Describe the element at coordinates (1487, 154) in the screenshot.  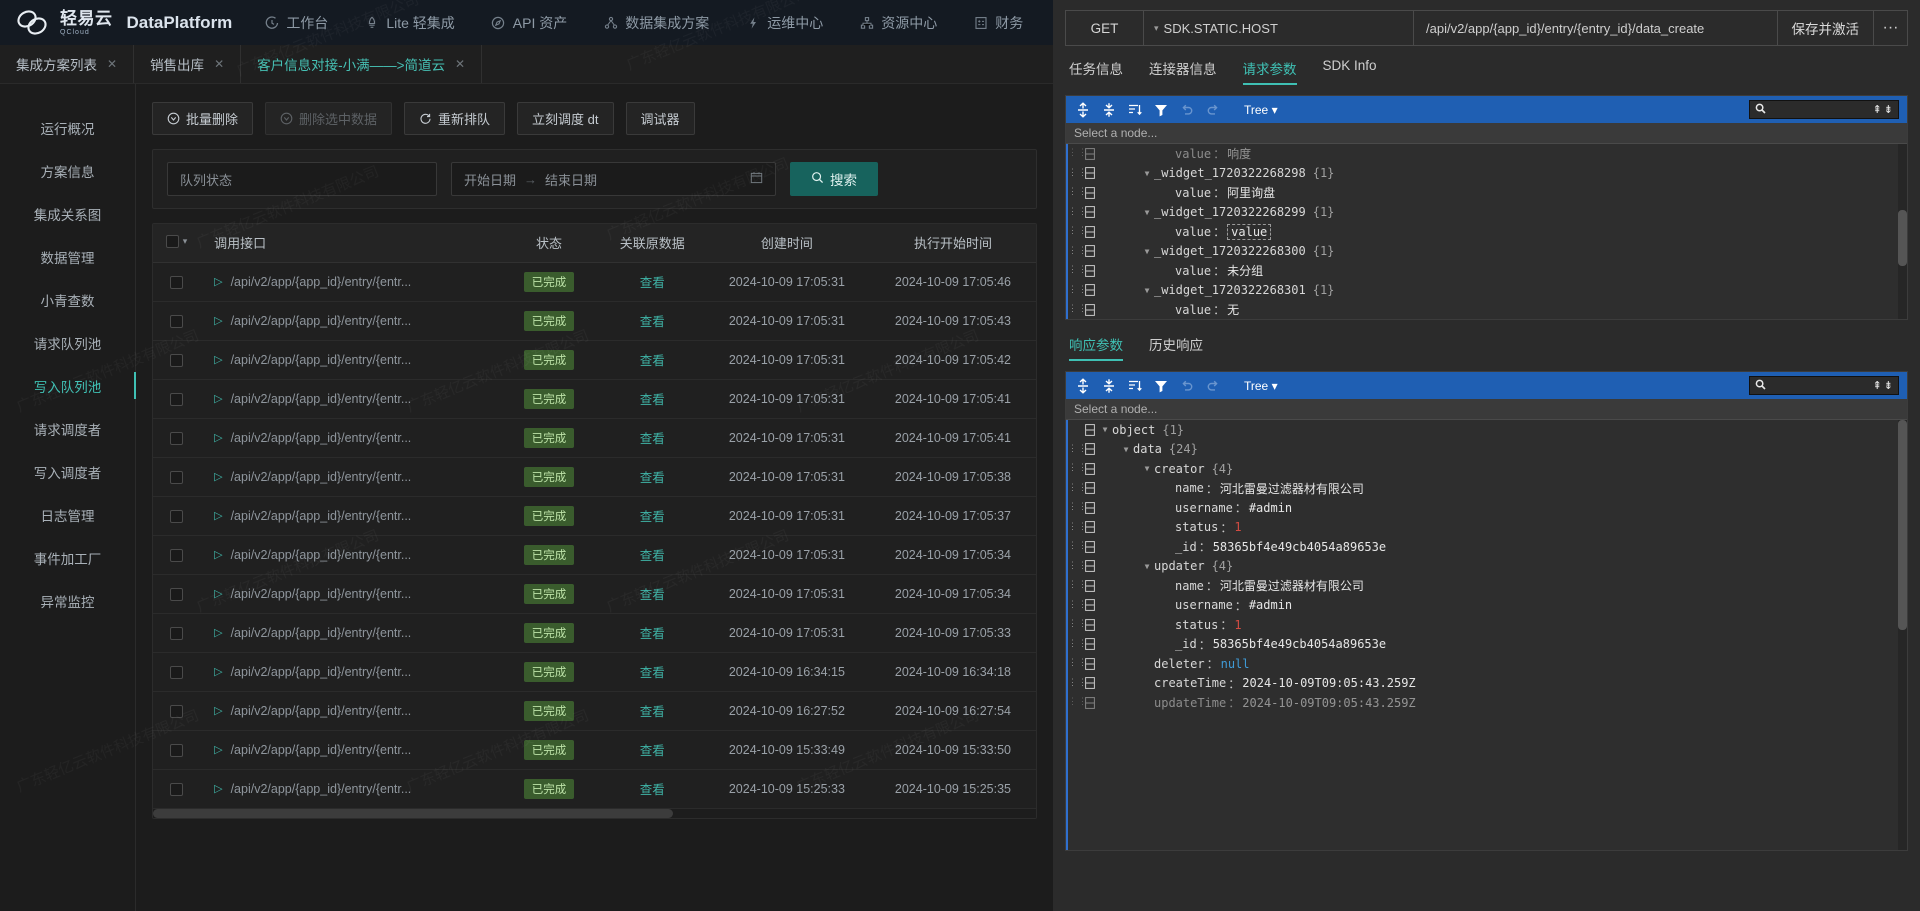
I see `json-tree-row: ⋮⋮ value：响度` at that location.